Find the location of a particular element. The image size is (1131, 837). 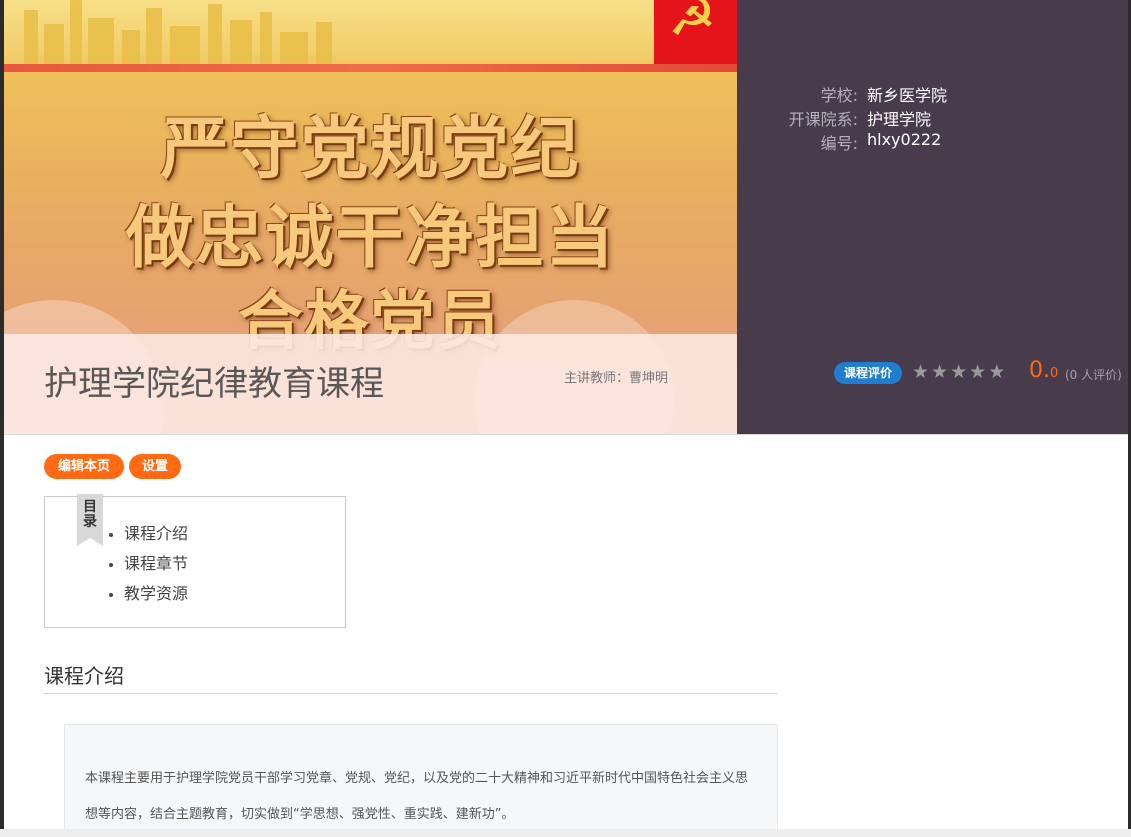

toc-item-intro: 课程介绍 is located at coordinates (148, 534).